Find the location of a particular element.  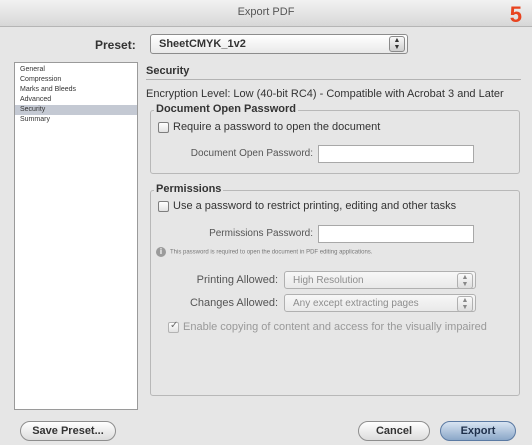

require-password-row: Require a password to open the document is located at coordinates (269, 127).